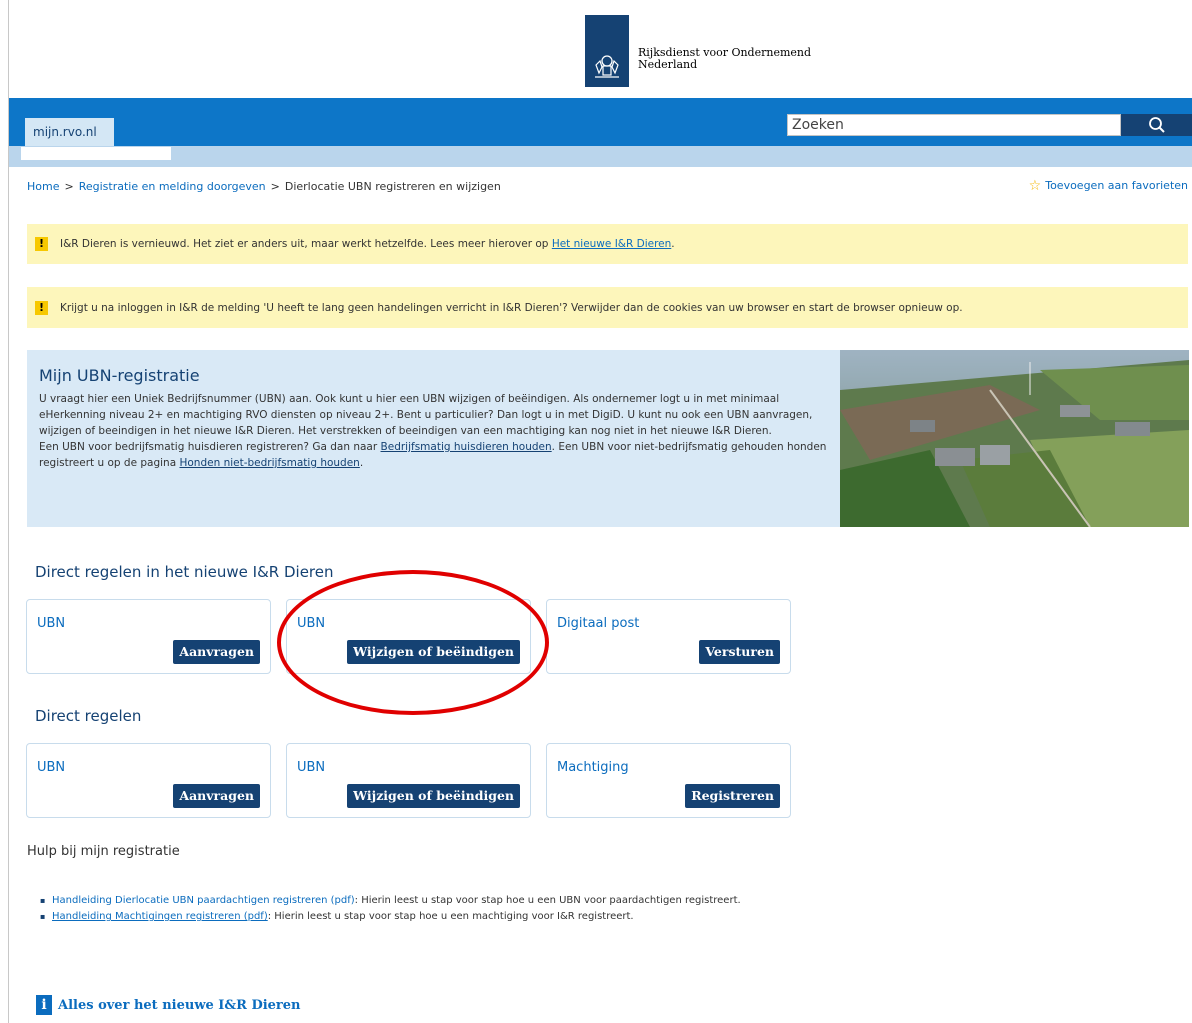 The image size is (1192, 1023). What do you see at coordinates (954, 125) in the screenshot?
I see `search-input: Zoeken` at bounding box center [954, 125].